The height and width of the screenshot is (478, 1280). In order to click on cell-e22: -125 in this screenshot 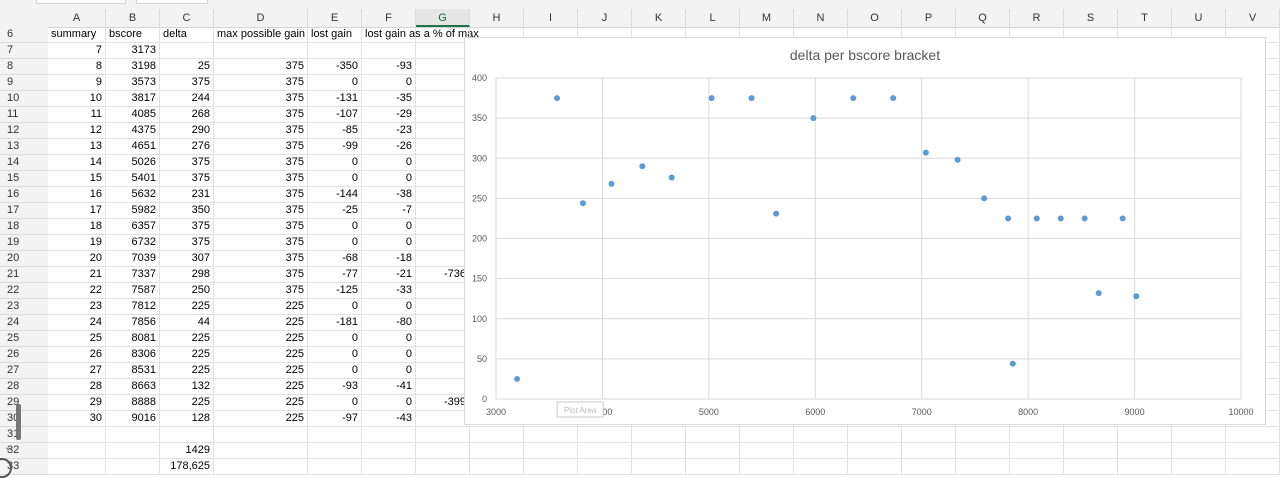, I will do `click(335, 291)`.